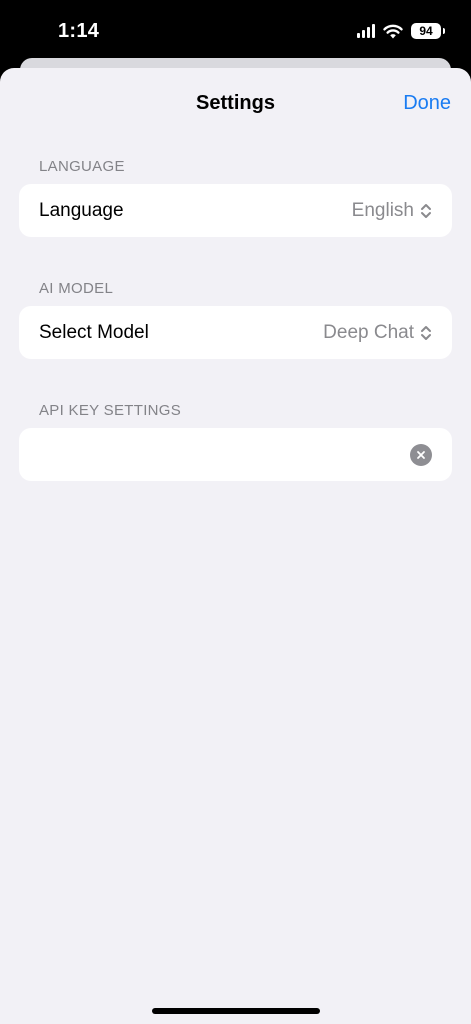  I want to click on model-picker: Deep Chat, so click(377, 333).